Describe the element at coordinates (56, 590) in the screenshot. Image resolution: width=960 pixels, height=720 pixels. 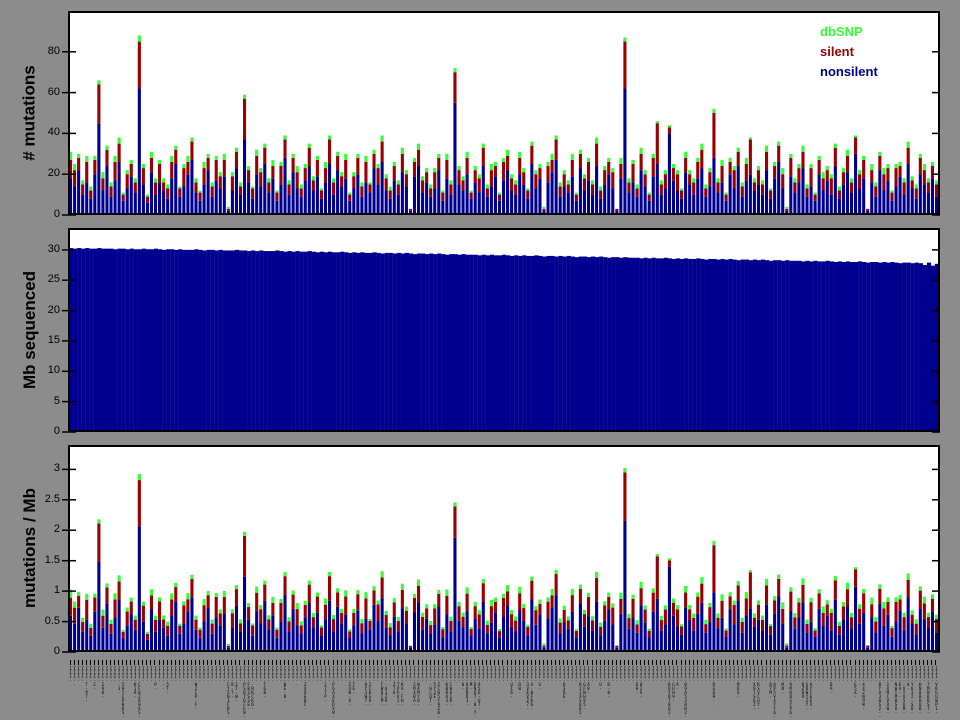
I see `y-tick-label: 1` at that location.